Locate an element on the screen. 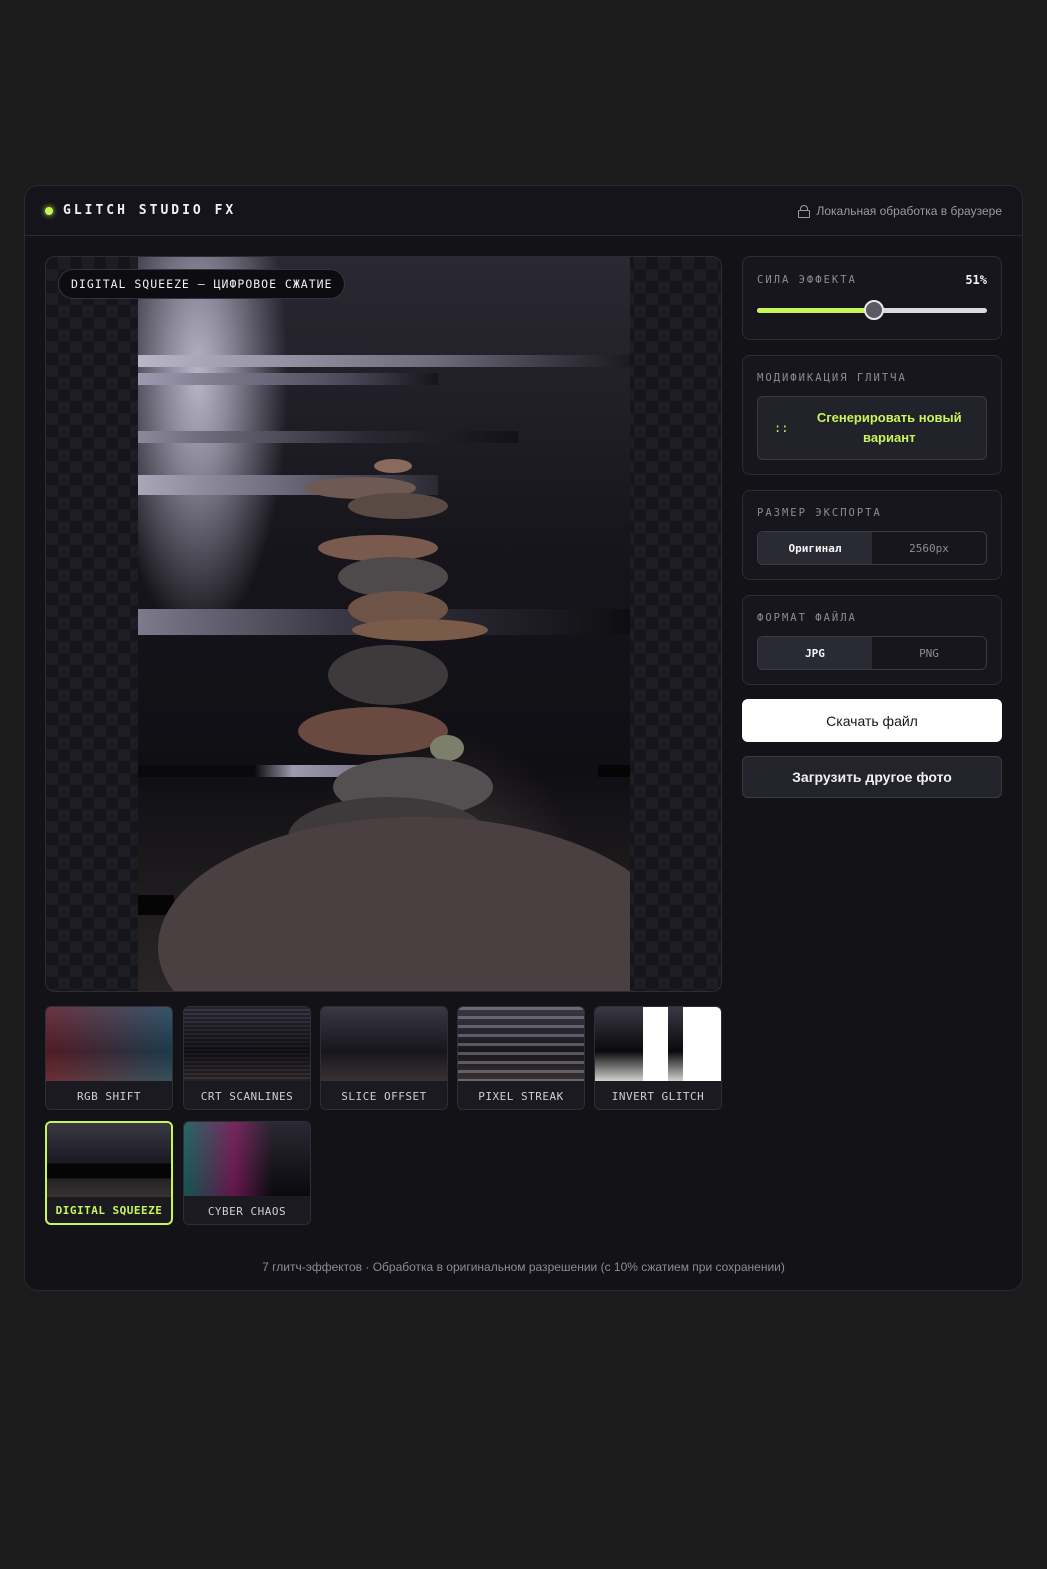  effect-cyber-chaos: CYBER CHAOS is located at coordinates (247, 1173).